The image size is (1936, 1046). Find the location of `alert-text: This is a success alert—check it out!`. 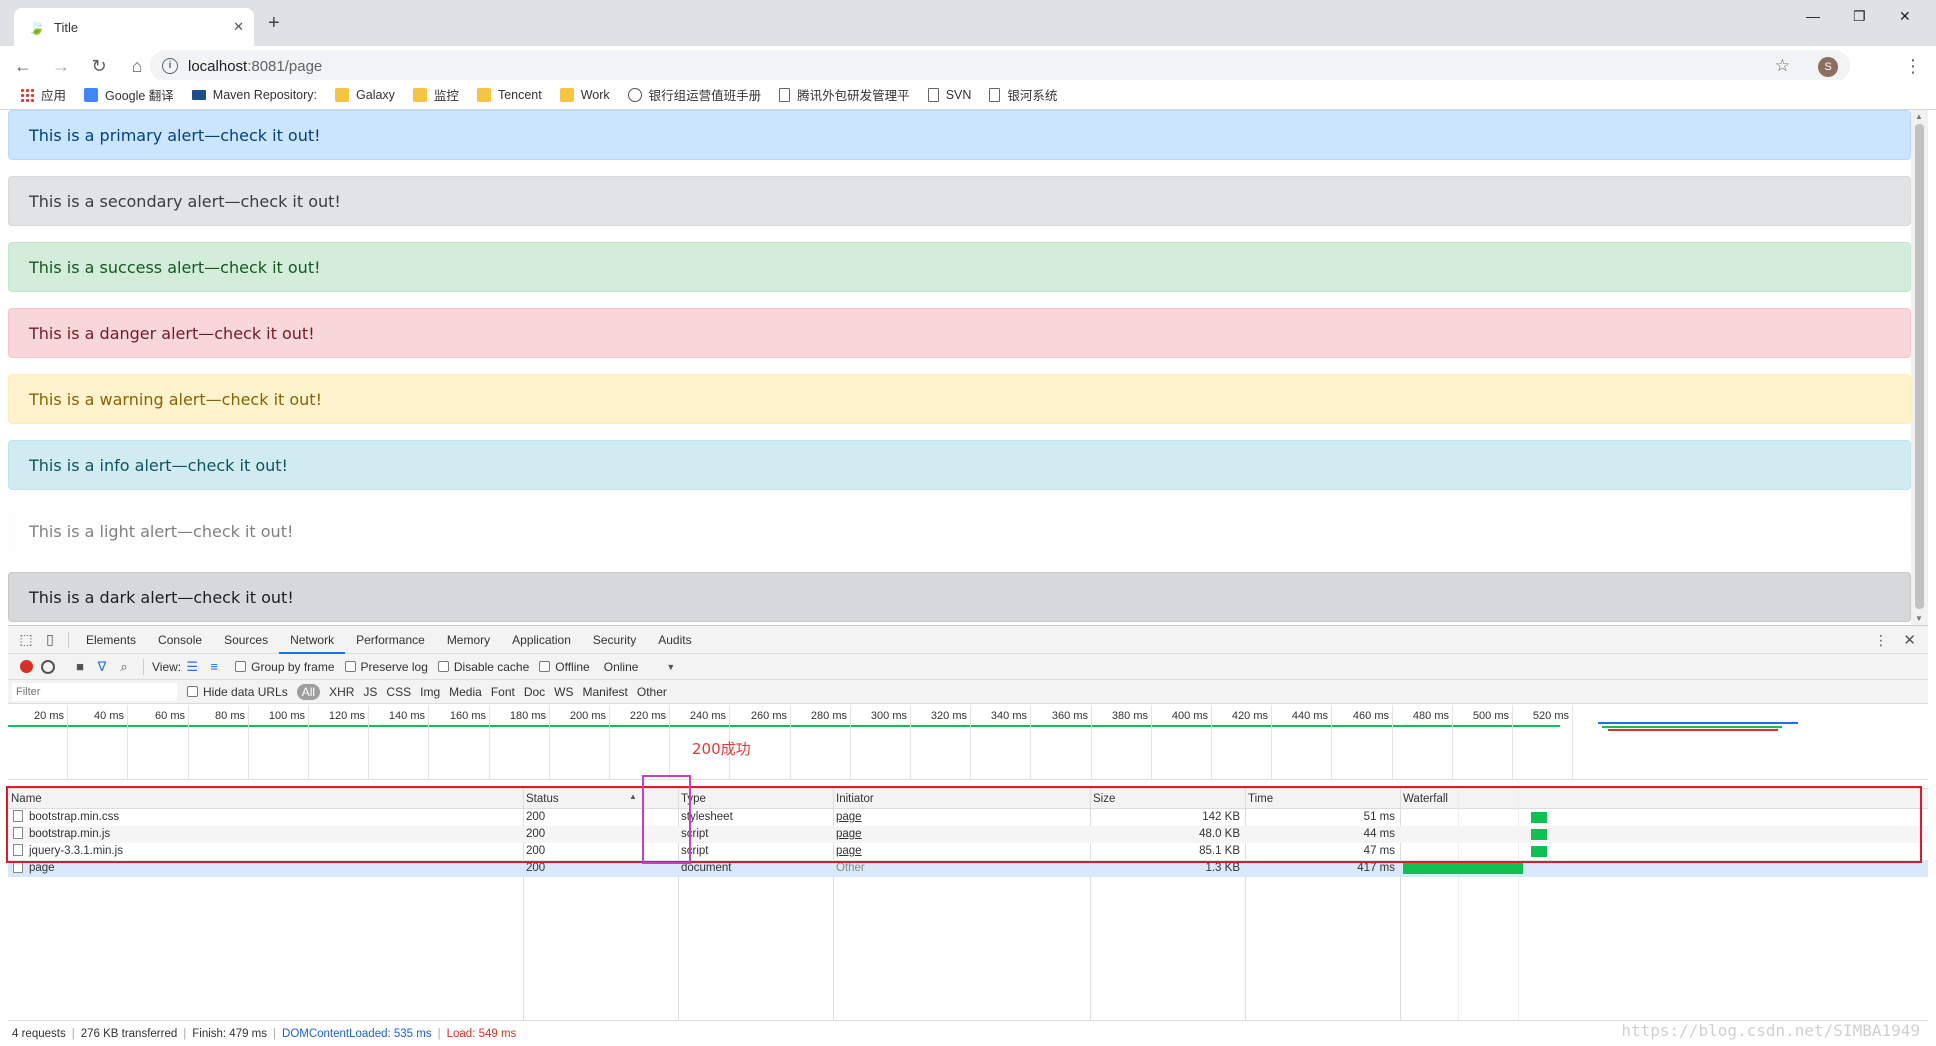

alert-text: This is a success alert—check it out! is located at coordinates (175, 267).